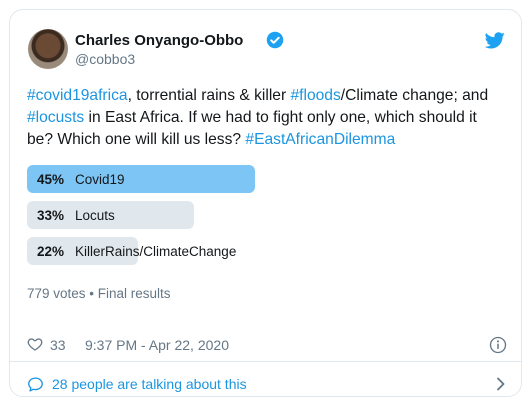  Describe the element at coordinates (48, 49) in the screenshot. I see `avatar` at that location.